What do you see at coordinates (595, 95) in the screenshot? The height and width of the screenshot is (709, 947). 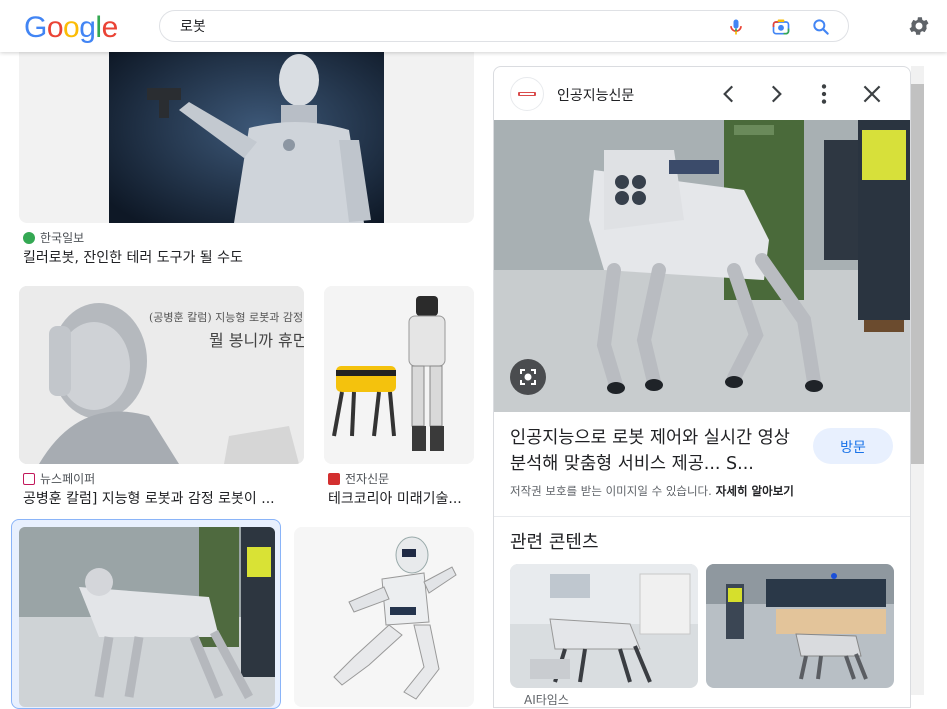 I see `panel-source-name: 인공지능신문` at bounding box center [595, 95].